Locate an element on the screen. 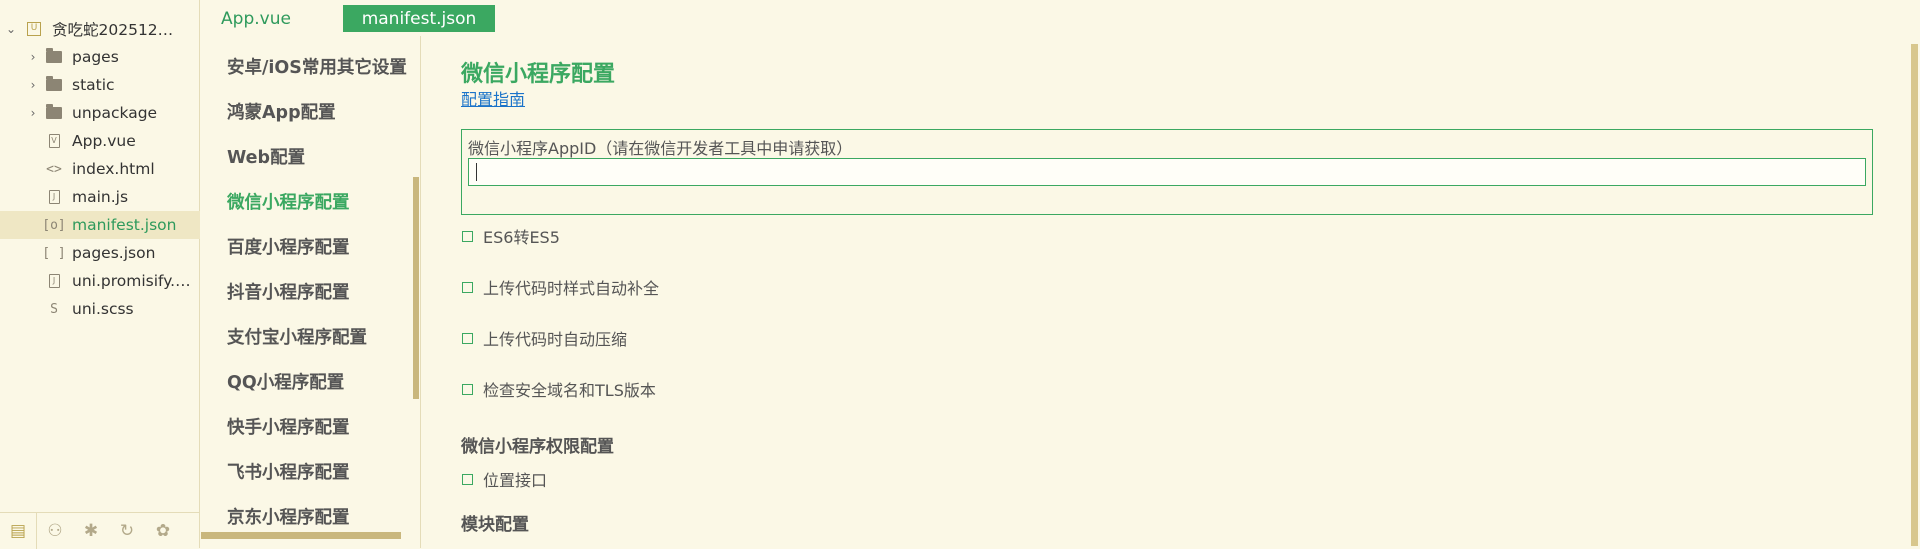  tree-item-app-vue: V App.vue is located at coordinates (100, 141).